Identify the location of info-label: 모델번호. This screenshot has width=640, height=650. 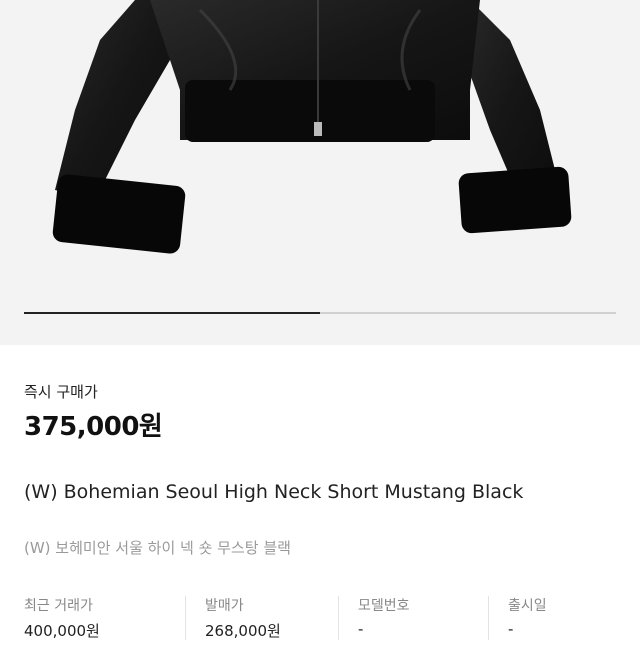
(384, 606).